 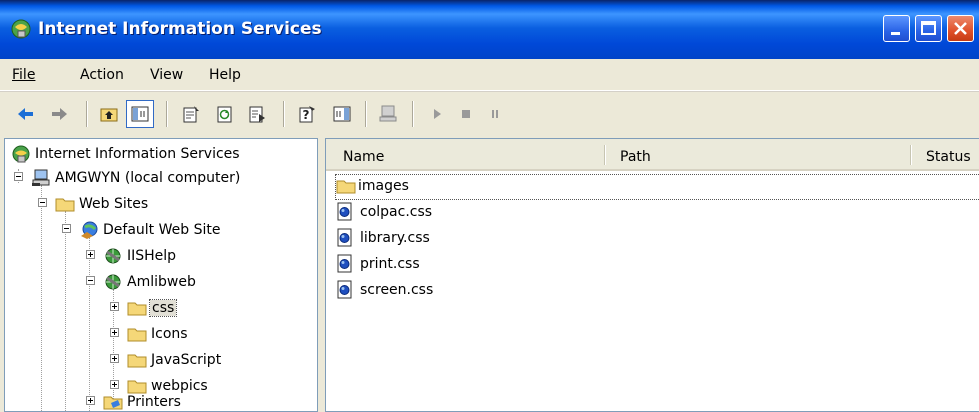 I want to click on list-item-print-css: print.css, so click(x=436, y=265).